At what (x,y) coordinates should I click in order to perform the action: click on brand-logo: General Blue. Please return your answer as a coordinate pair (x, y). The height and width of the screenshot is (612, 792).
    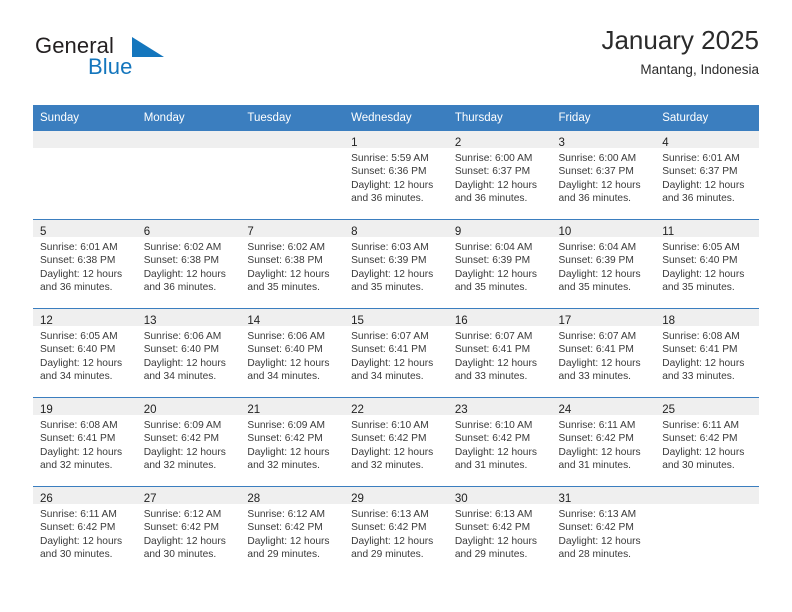
    Looking at the image, I should click on (133, 62).